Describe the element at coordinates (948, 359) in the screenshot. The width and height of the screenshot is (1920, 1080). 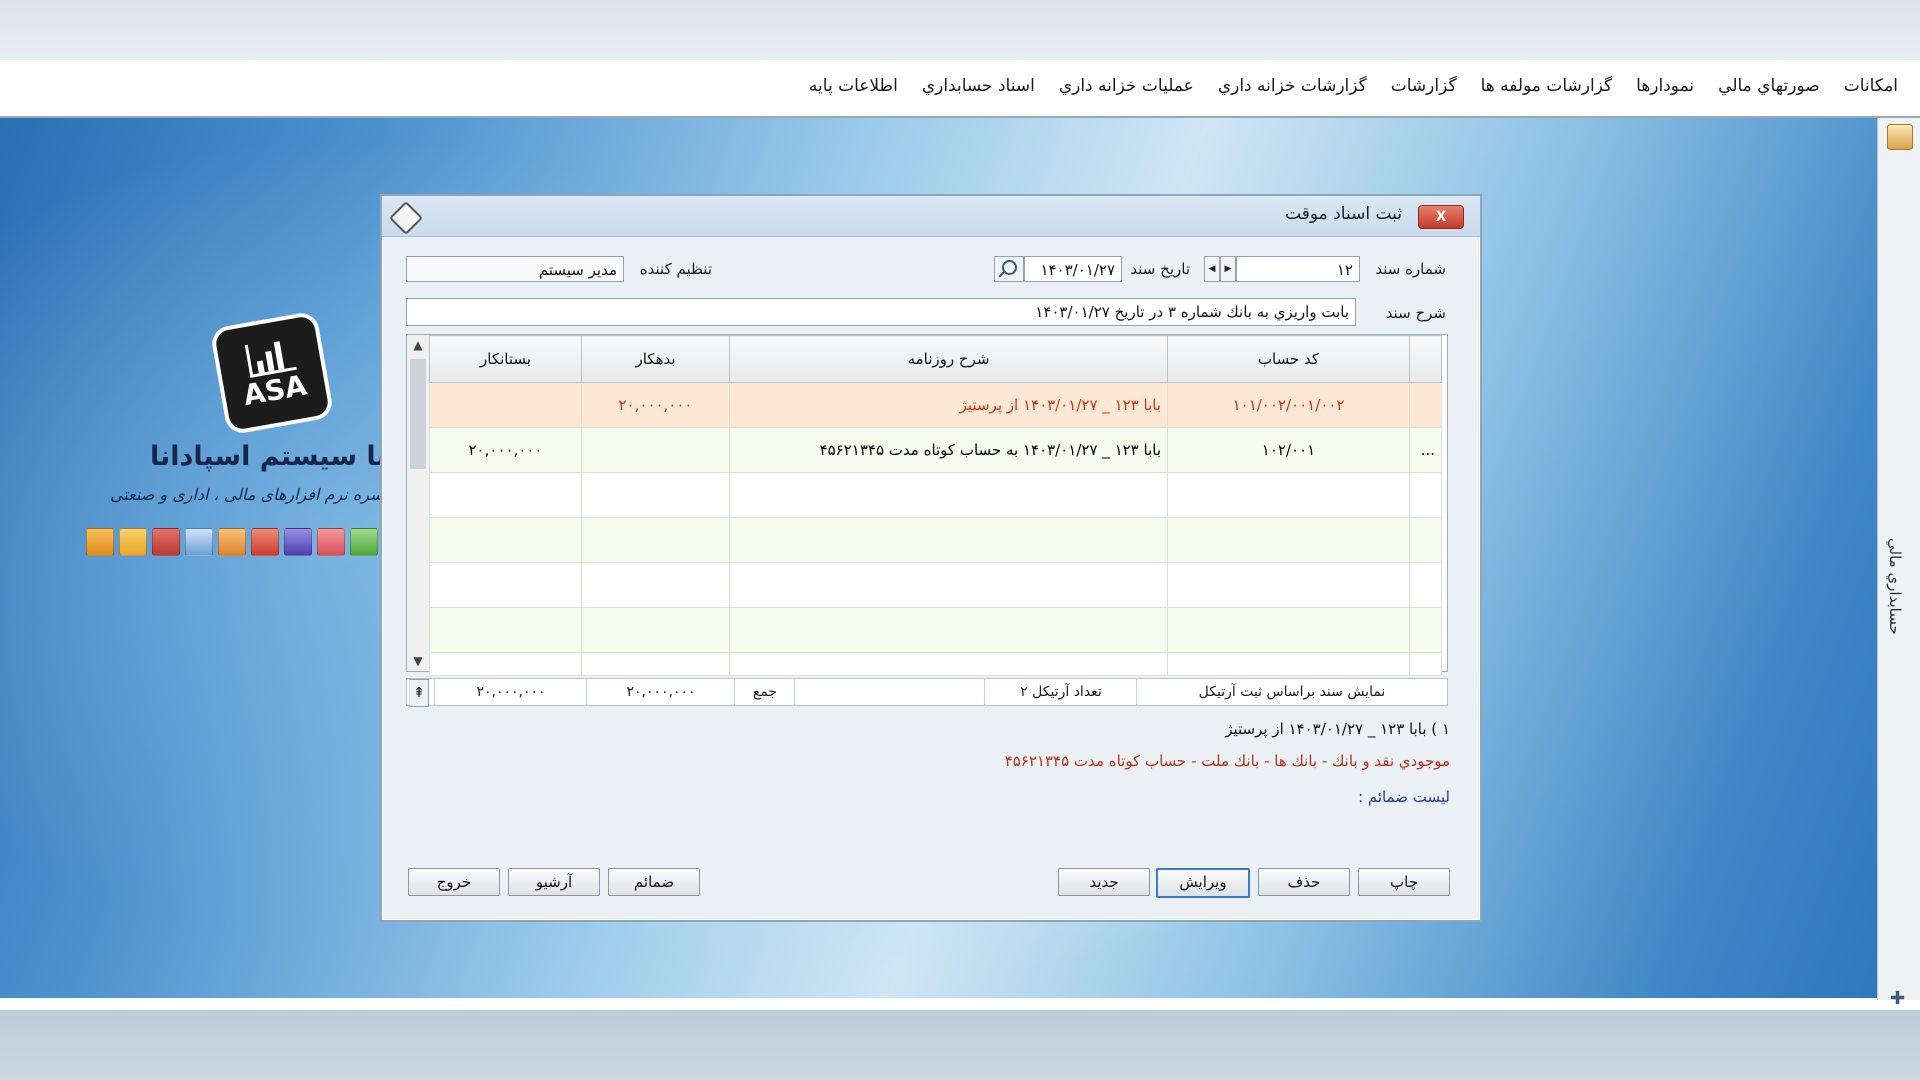
I see `header-journal: شرح روزنامه` at that location.